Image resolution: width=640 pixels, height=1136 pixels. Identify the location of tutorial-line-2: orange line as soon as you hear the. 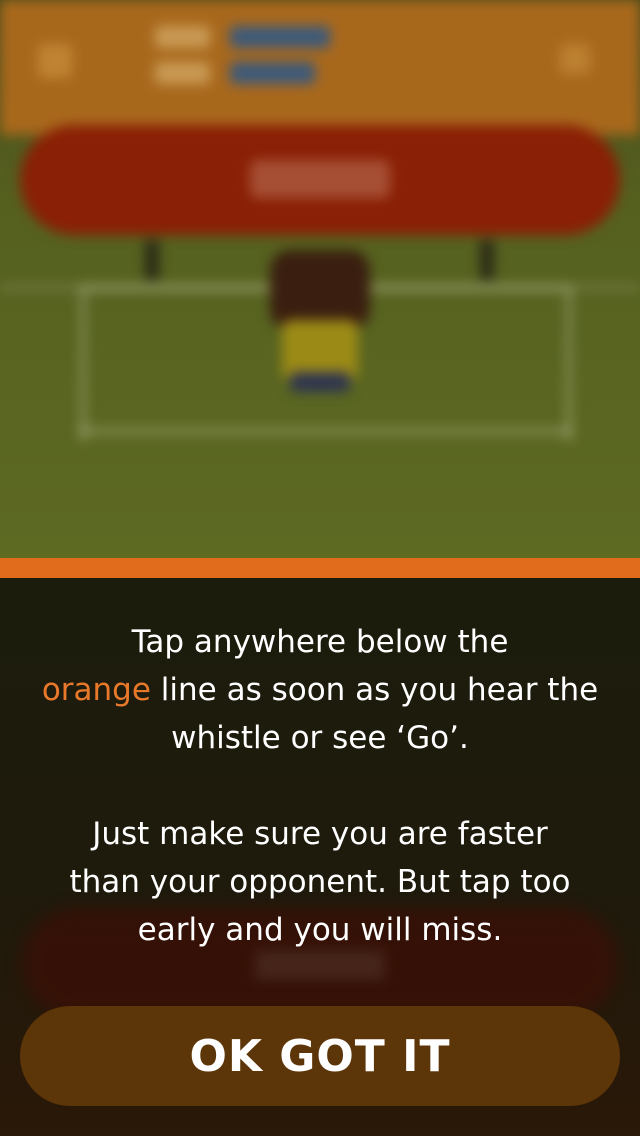
(320, 690).